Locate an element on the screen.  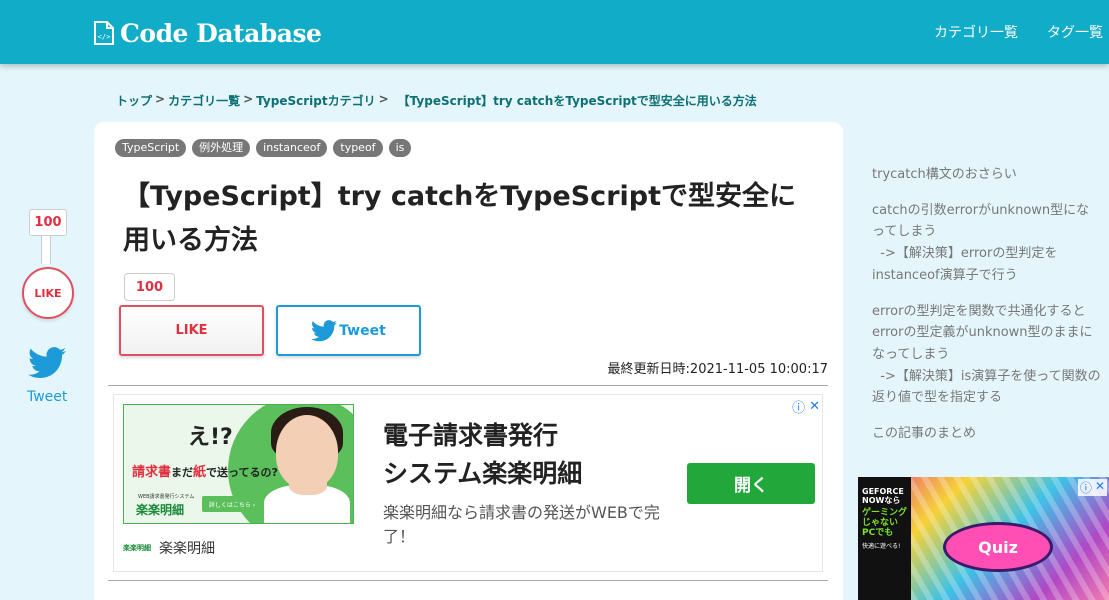
side-ad-line-2: ゲーミングじゃないPCでも is located at coordinates (885, 523).